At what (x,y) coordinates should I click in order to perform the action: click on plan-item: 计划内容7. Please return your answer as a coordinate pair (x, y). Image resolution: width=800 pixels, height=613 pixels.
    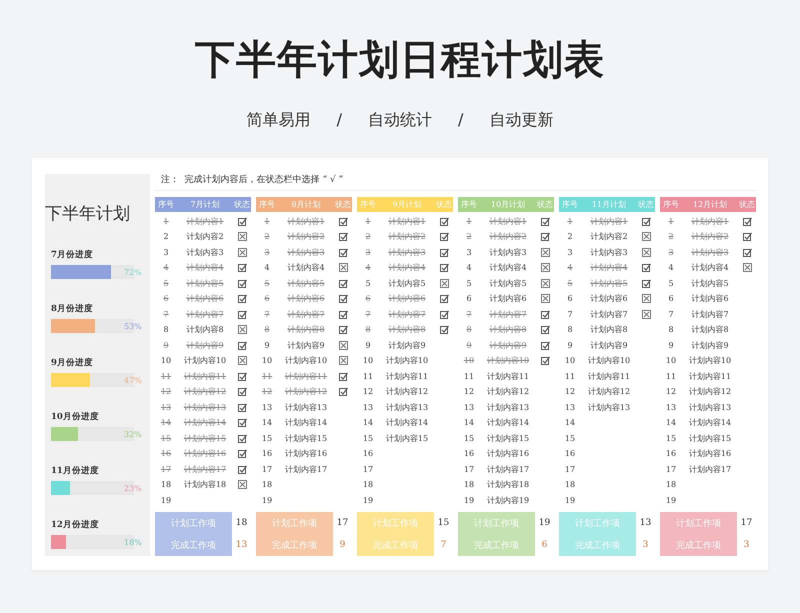
    Looking at the image, I should click on (205, 314).